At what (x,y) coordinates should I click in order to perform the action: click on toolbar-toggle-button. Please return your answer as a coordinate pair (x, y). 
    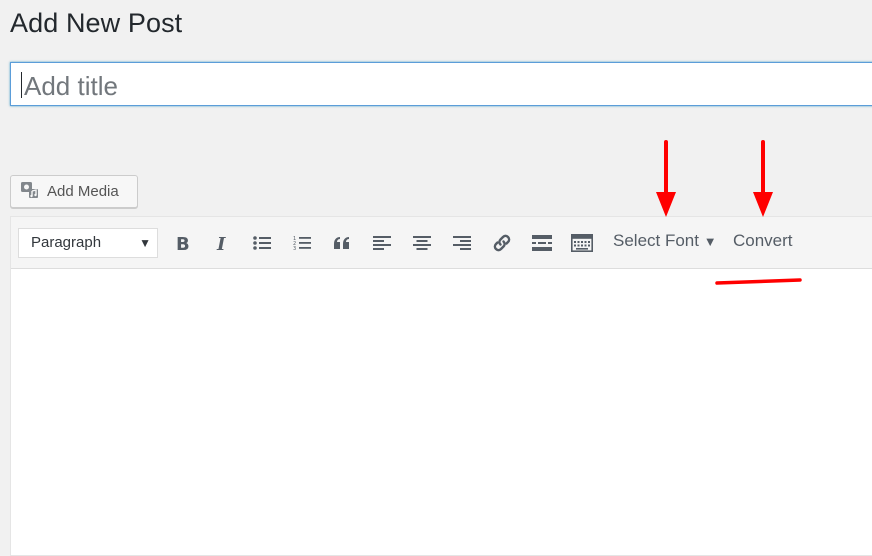
    Looking at the image, I should click on (582, 243).